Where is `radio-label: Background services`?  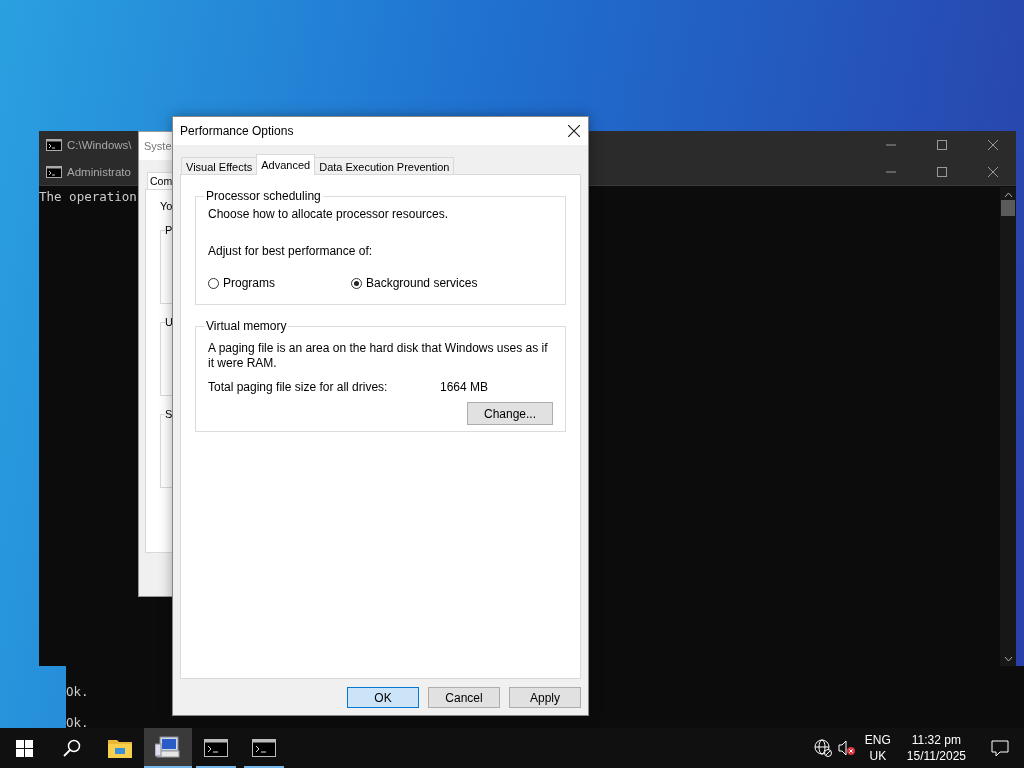
radio-label: Background services is located at coordinates (422, 283).